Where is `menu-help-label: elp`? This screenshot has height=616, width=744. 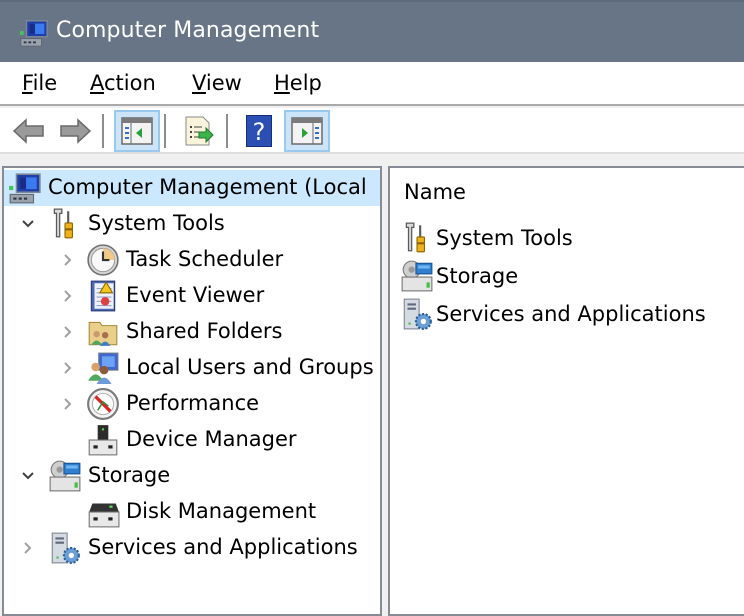 menu-help-label: elp is located at coordinates (305, 83).